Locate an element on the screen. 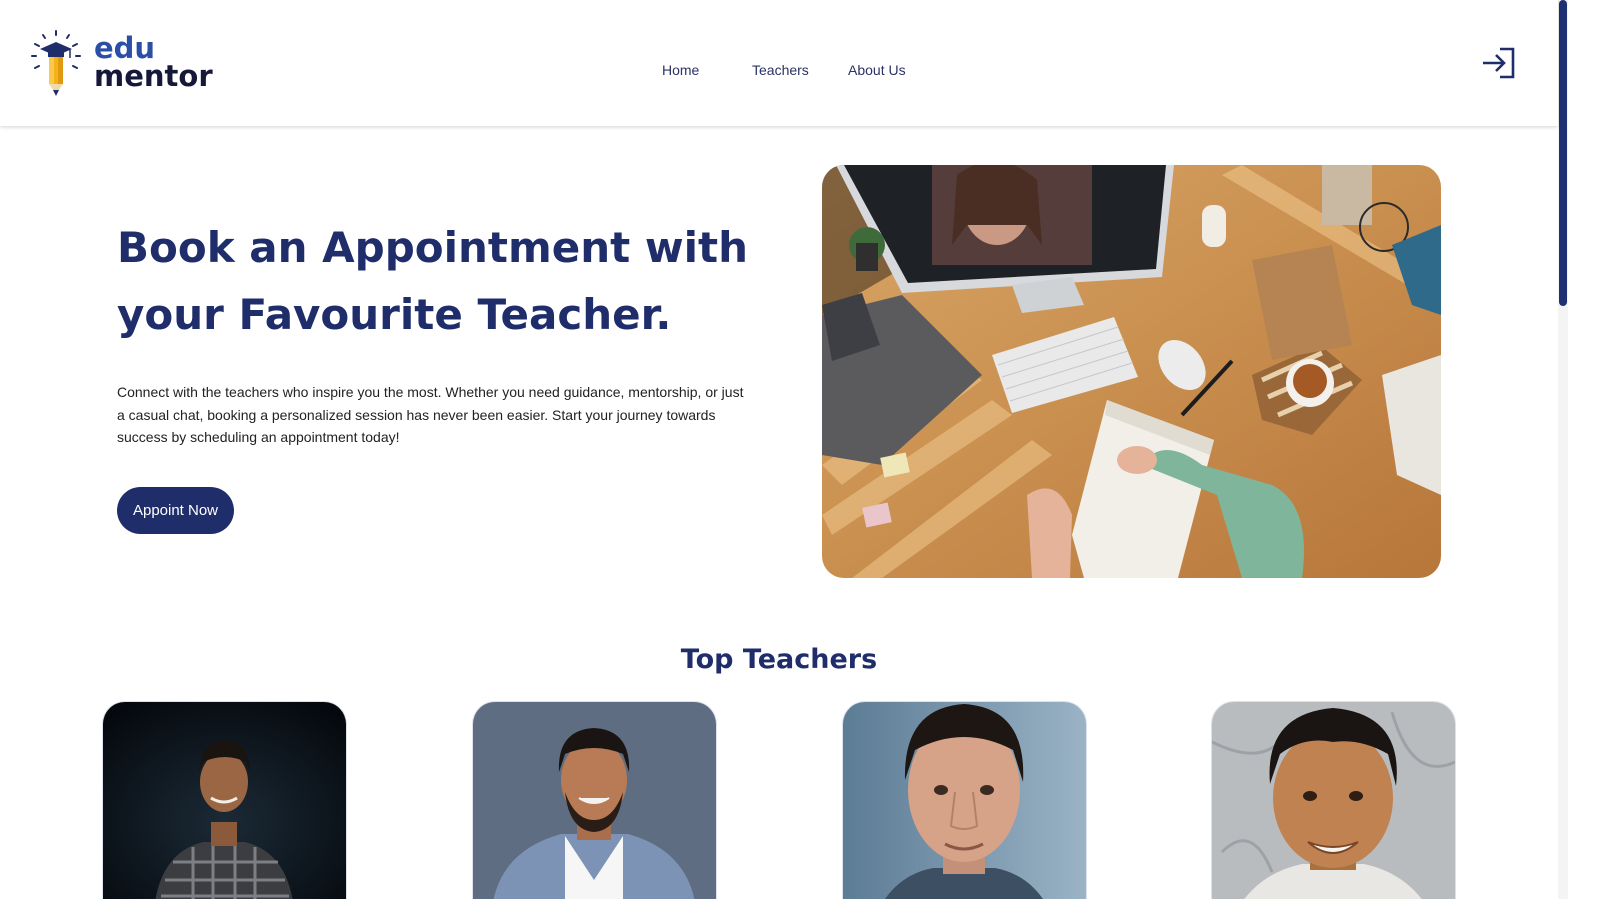 Image resolution: width=1599 pixels, height=899 pixels. hero-title-line-2: your Favourite Teacher. is located at coordinates (394, 314).